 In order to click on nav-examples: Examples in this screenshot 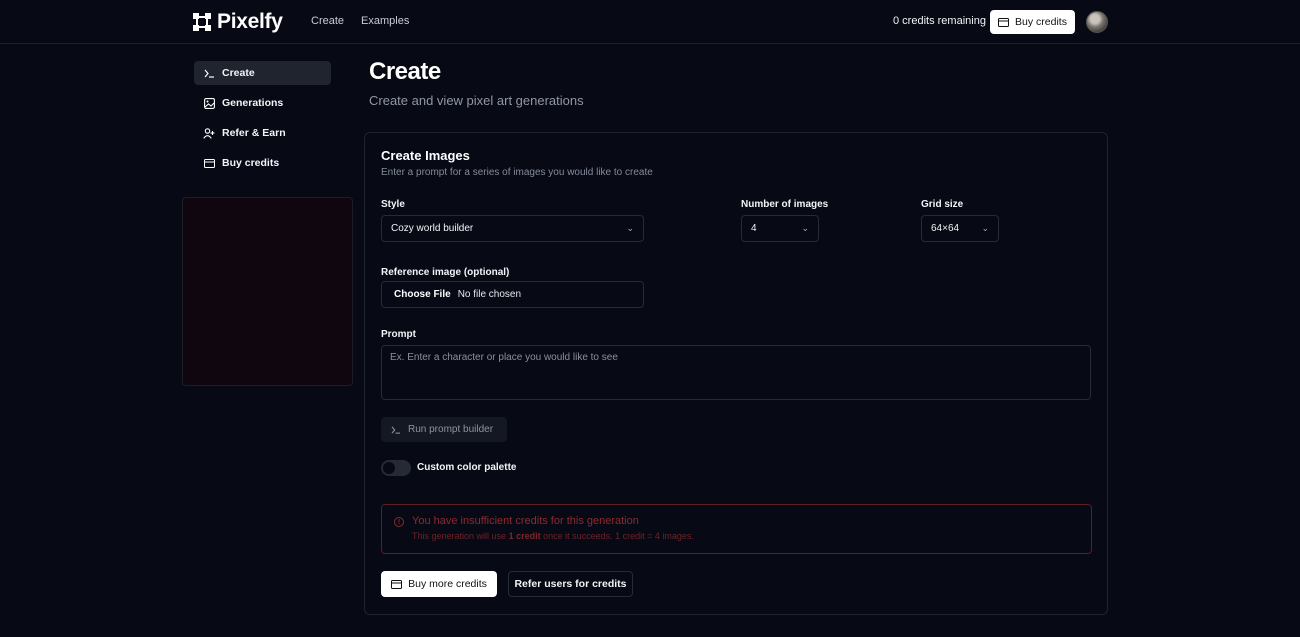, I will do `click(385, 21)`.